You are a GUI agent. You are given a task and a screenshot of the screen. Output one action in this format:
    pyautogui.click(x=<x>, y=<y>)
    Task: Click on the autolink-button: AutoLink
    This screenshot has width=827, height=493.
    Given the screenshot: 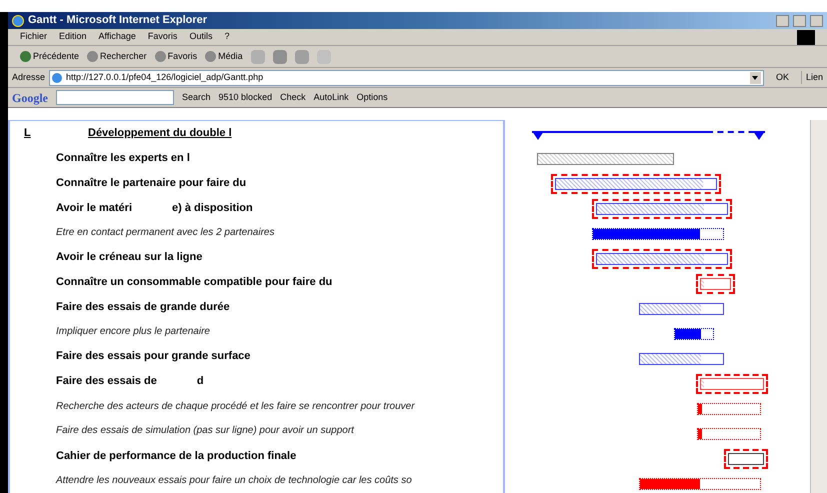 What is the action you would take?
    pyautogui.click(x=331, y=97)
    